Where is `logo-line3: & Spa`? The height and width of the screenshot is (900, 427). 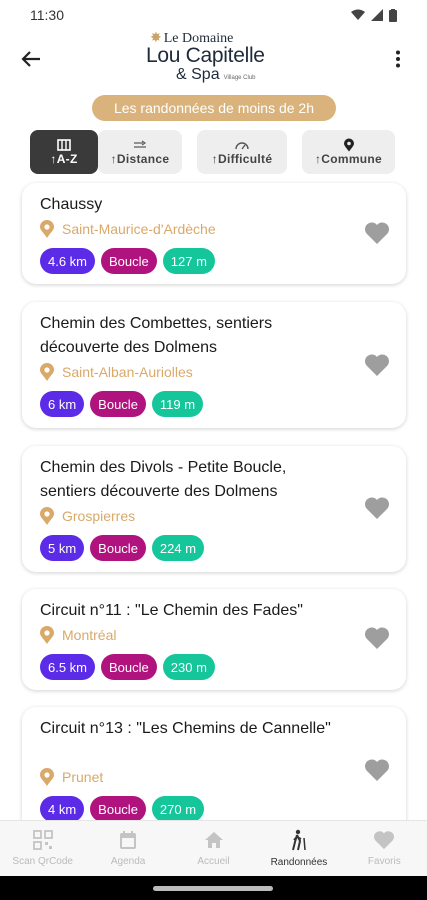
logo-line3: & Spa is located at coordinates (198, 74).